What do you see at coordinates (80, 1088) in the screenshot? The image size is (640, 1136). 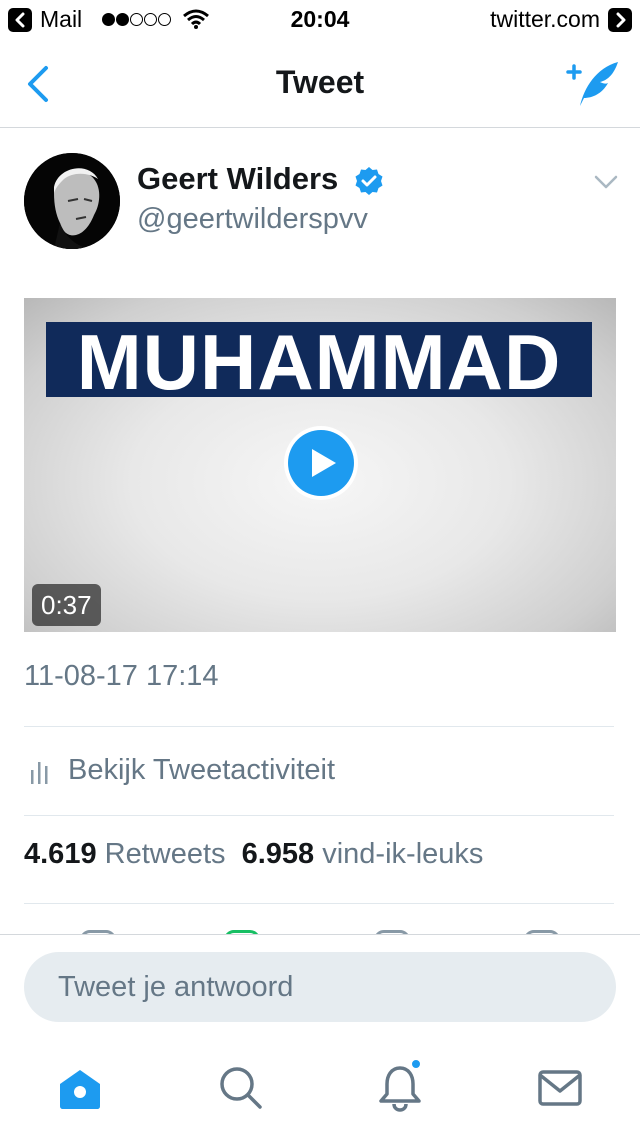 I see `home-icon` at bounding box center [80, 1088].